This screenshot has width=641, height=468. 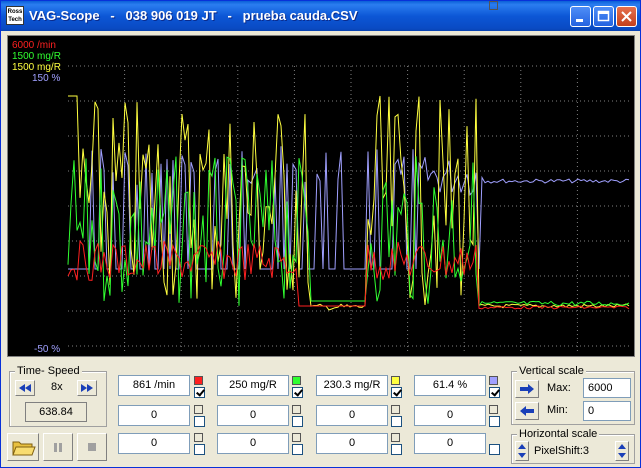 I want to click on channel-10-value: 0, so click(x=253, y=443).